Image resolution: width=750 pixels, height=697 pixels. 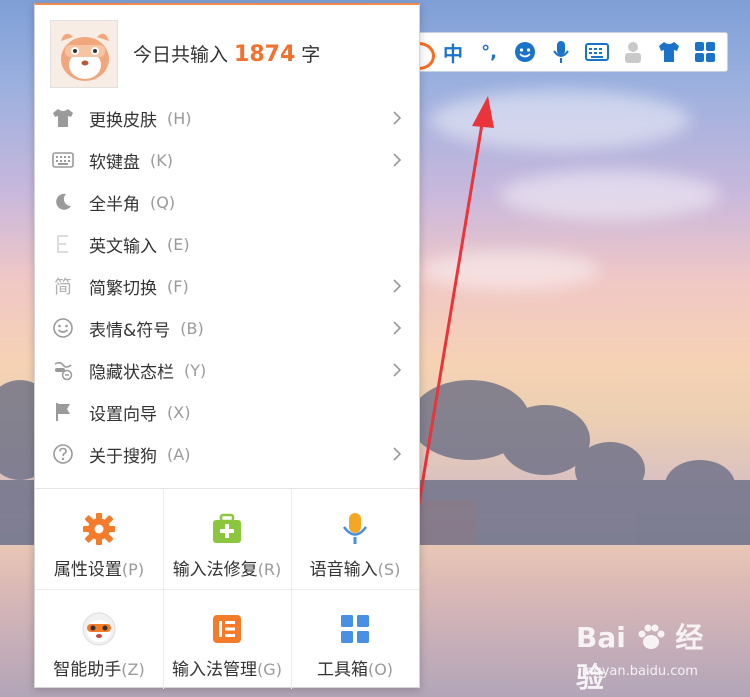 I want to click on menu-item-label: 全半角, so click(x=114, y=204).